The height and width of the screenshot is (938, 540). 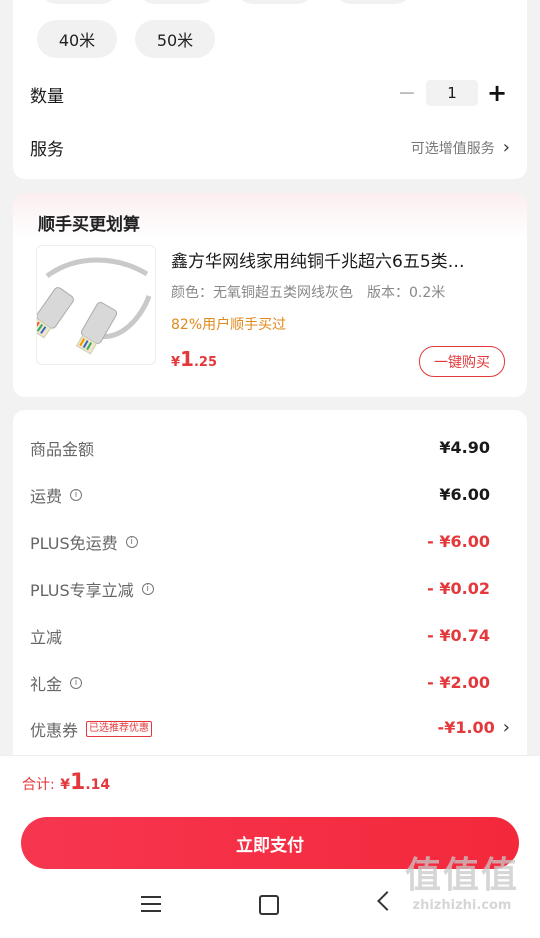 What do you see at coordinates (82, 590) in the screenshot?
I see `plus-exclusive-discount-text: PLUS专享立减` at bounding box center [82, 590].